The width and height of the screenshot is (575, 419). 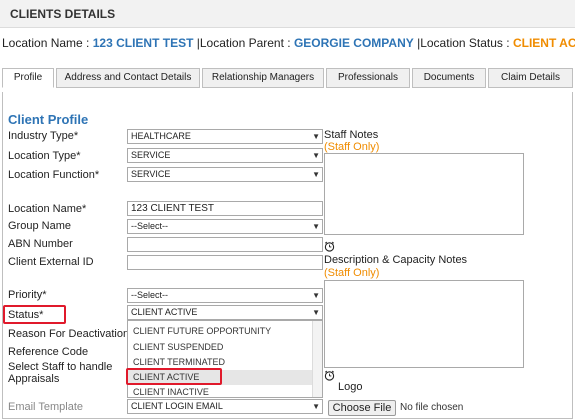 What do you see at coordinates (39, 226) in the screenshot?
I see `group-name-label: Group Name` at bounding box center [39, 226].